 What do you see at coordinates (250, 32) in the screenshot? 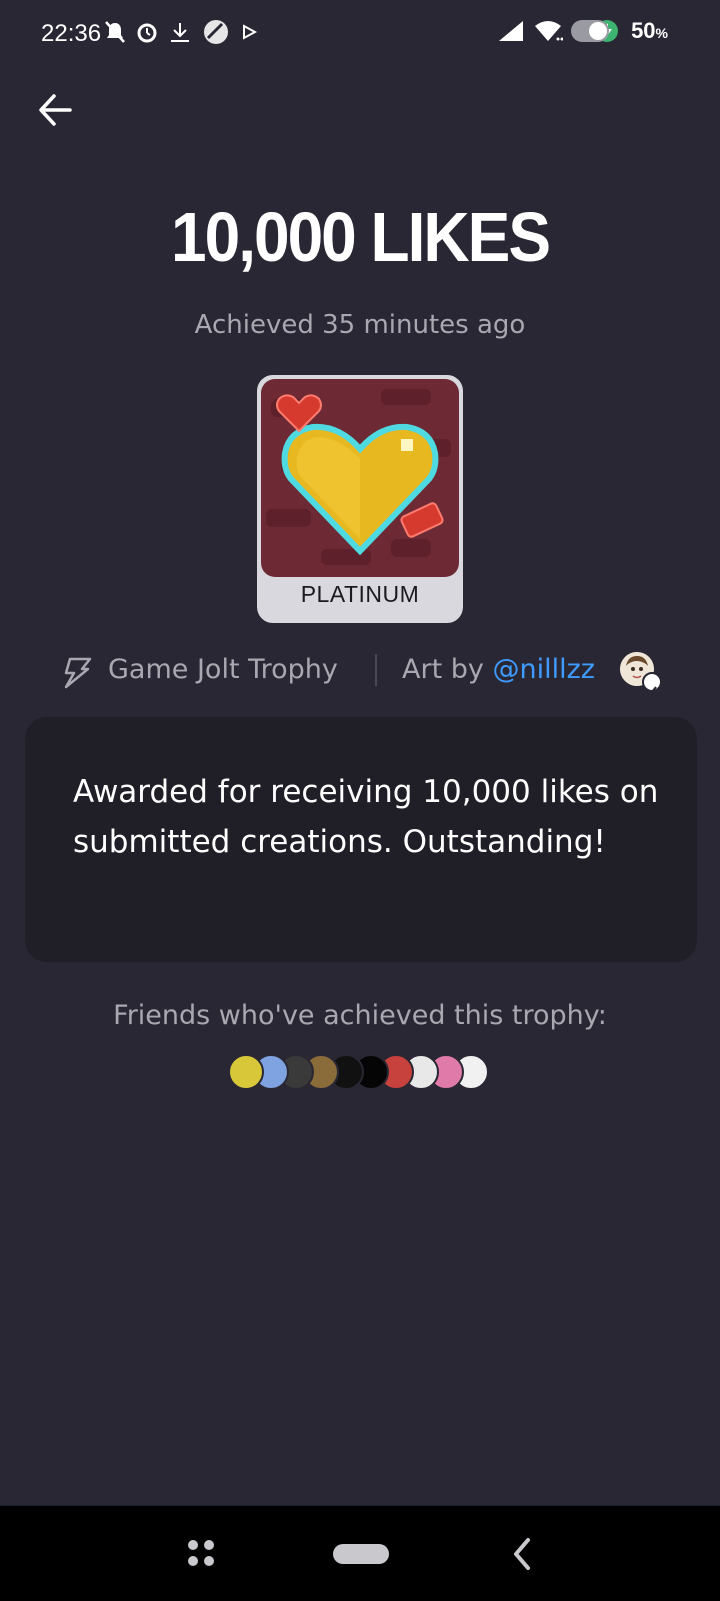
I see `play-icon` at bounding box center [250, 32].